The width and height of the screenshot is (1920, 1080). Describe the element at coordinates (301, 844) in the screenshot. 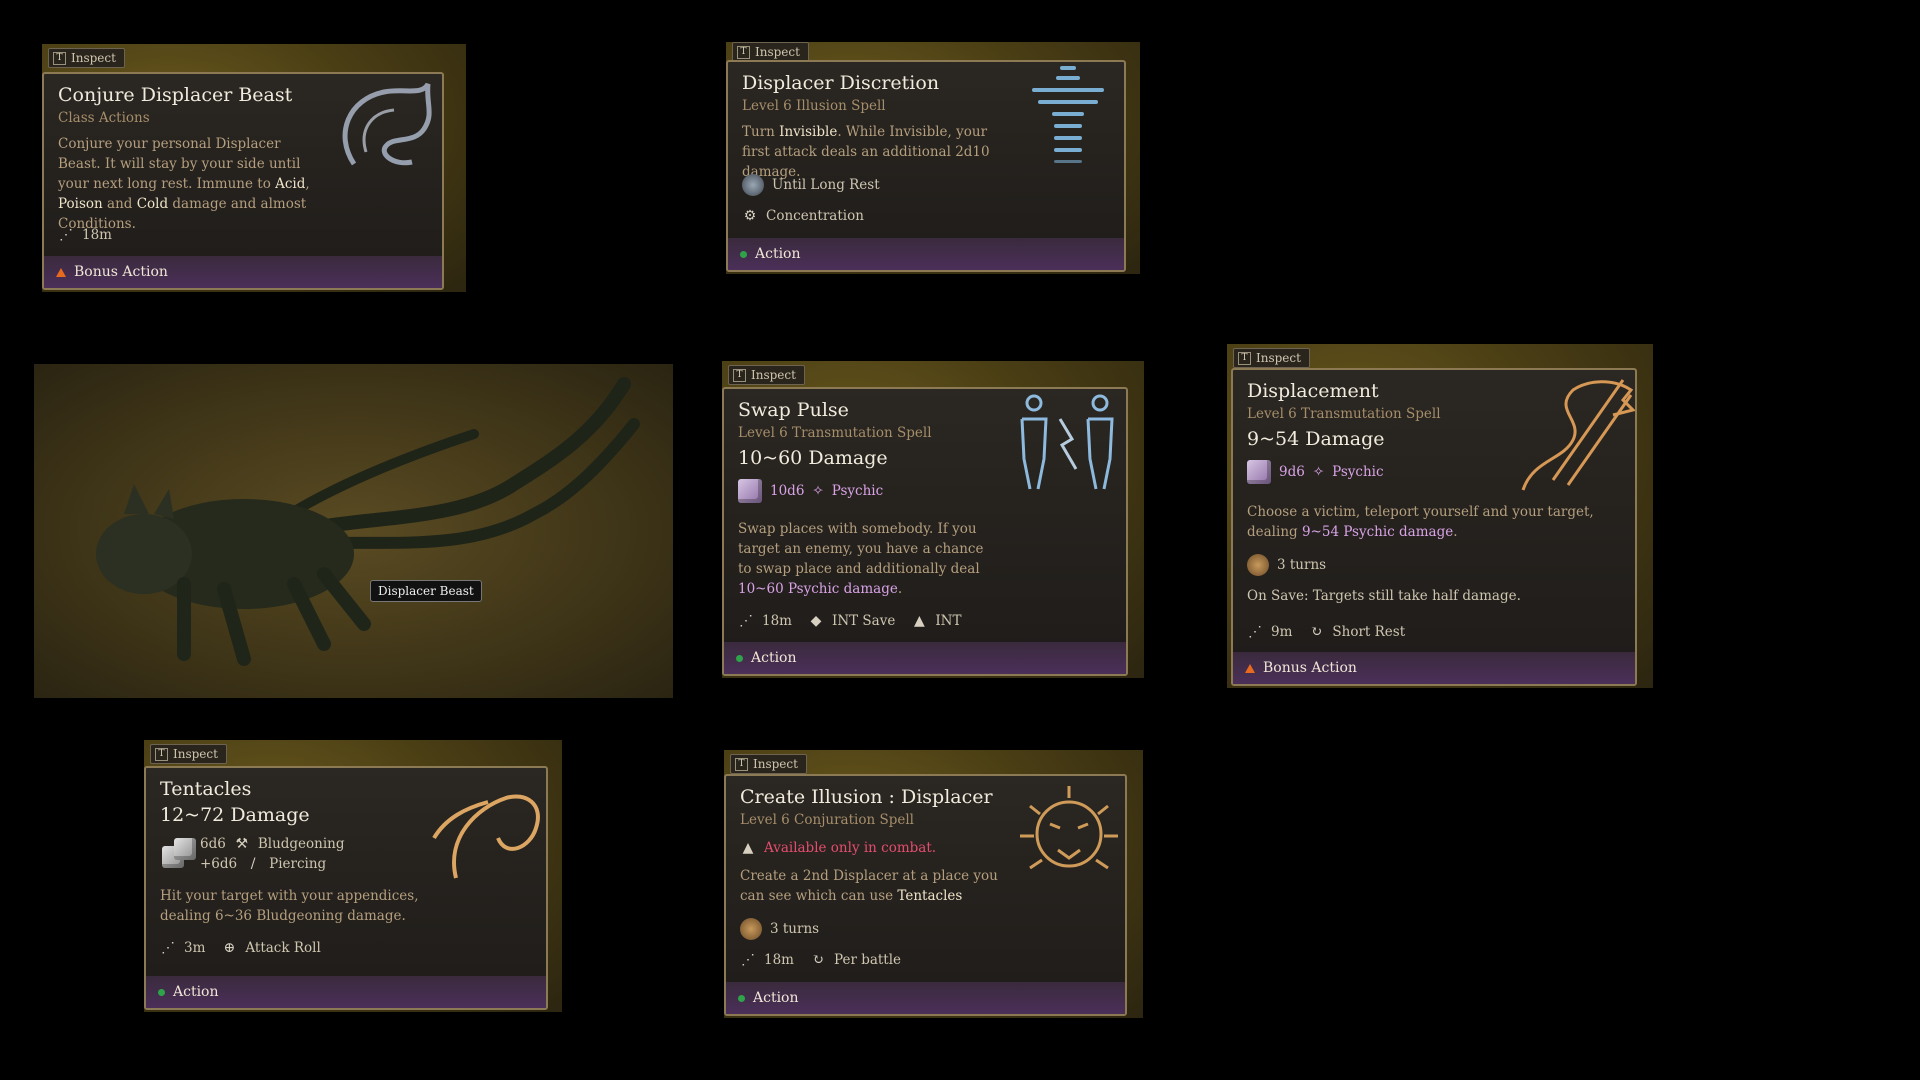

I see `damage-type: Bludgeoning` at that location.